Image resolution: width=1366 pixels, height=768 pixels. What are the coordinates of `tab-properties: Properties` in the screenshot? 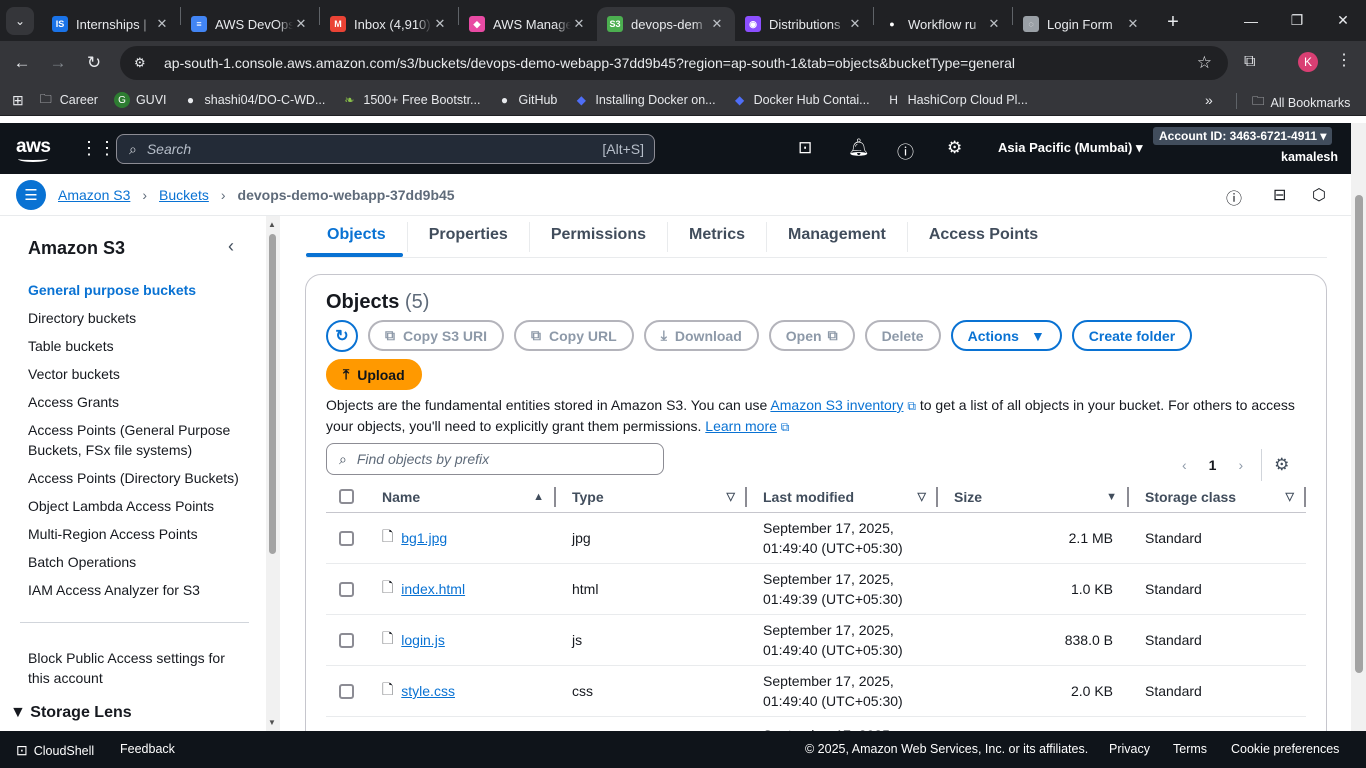 It's located at (469, 237).